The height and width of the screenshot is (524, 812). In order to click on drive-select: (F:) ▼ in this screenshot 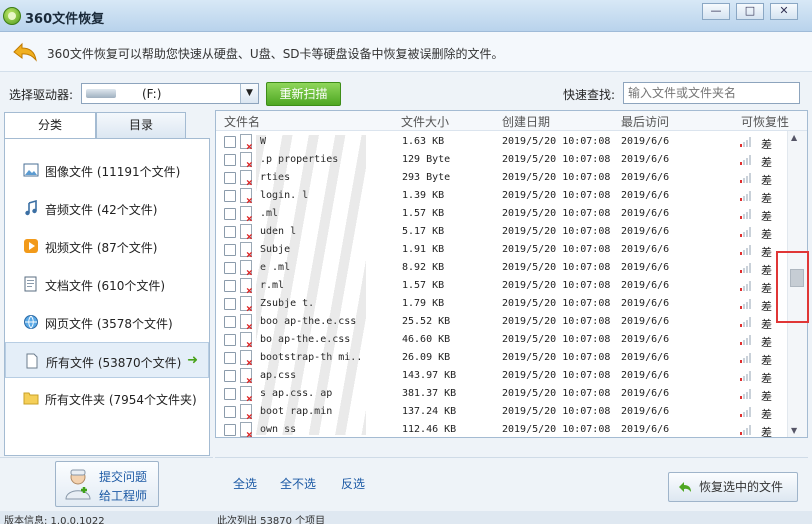, I will do `click(170, 93)`.